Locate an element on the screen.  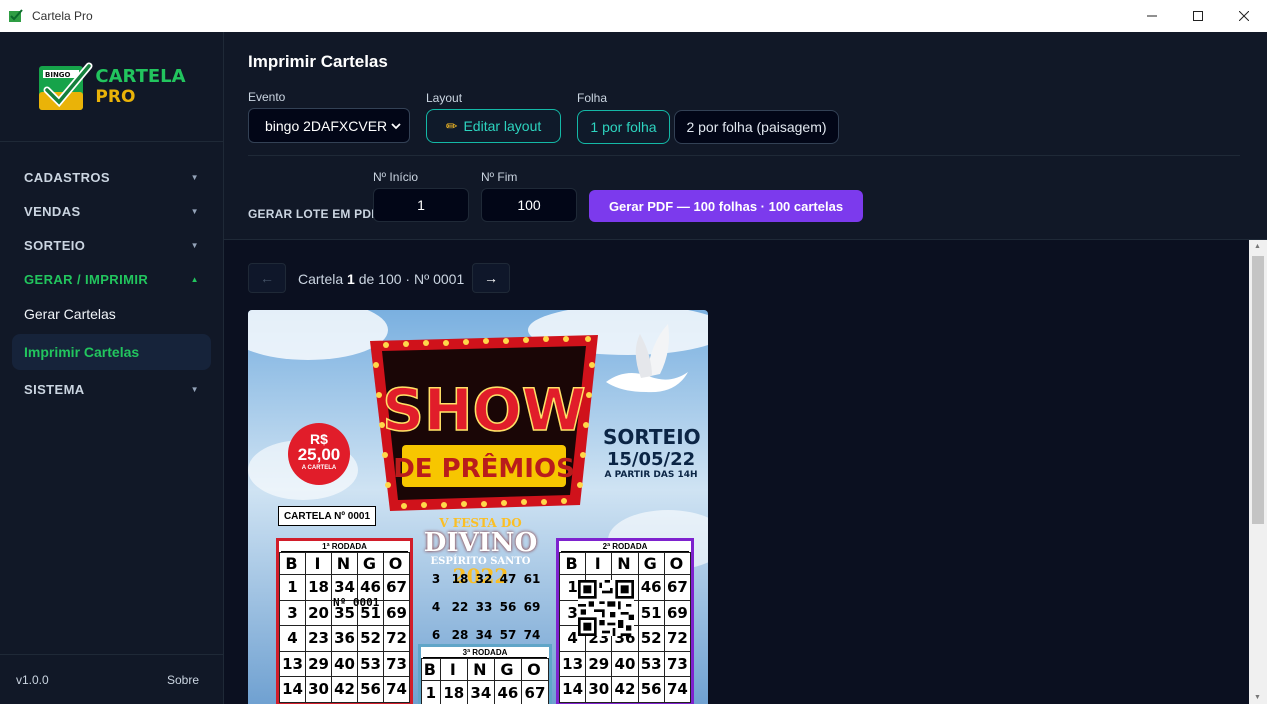
bingo-cell: 14 is located at coordinates (572, 689).